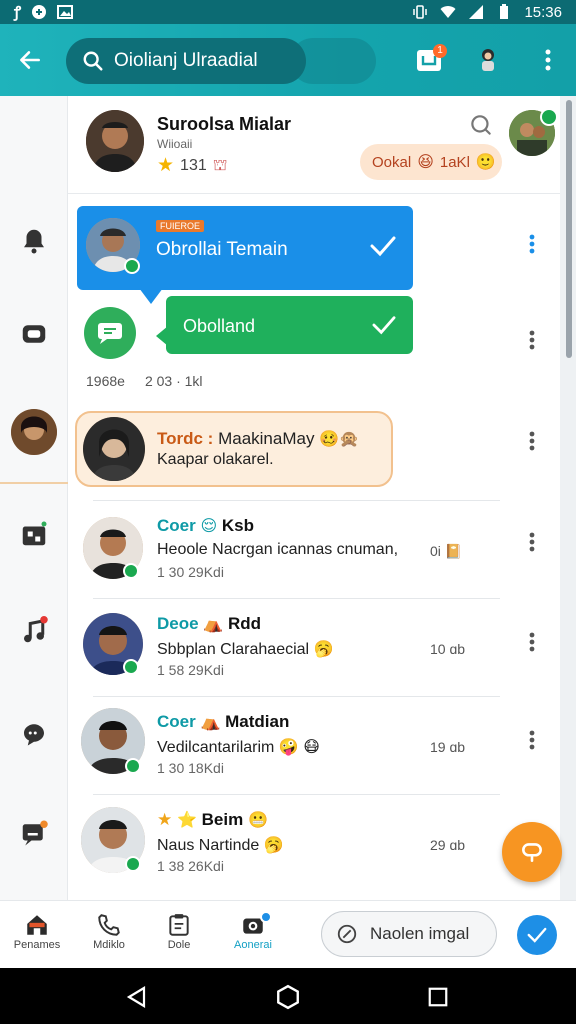 This screenshot has height=1024, width=576. I want to click on chat-preview: Vedilcantarilarim 🤪 😷, so click(238, 747).